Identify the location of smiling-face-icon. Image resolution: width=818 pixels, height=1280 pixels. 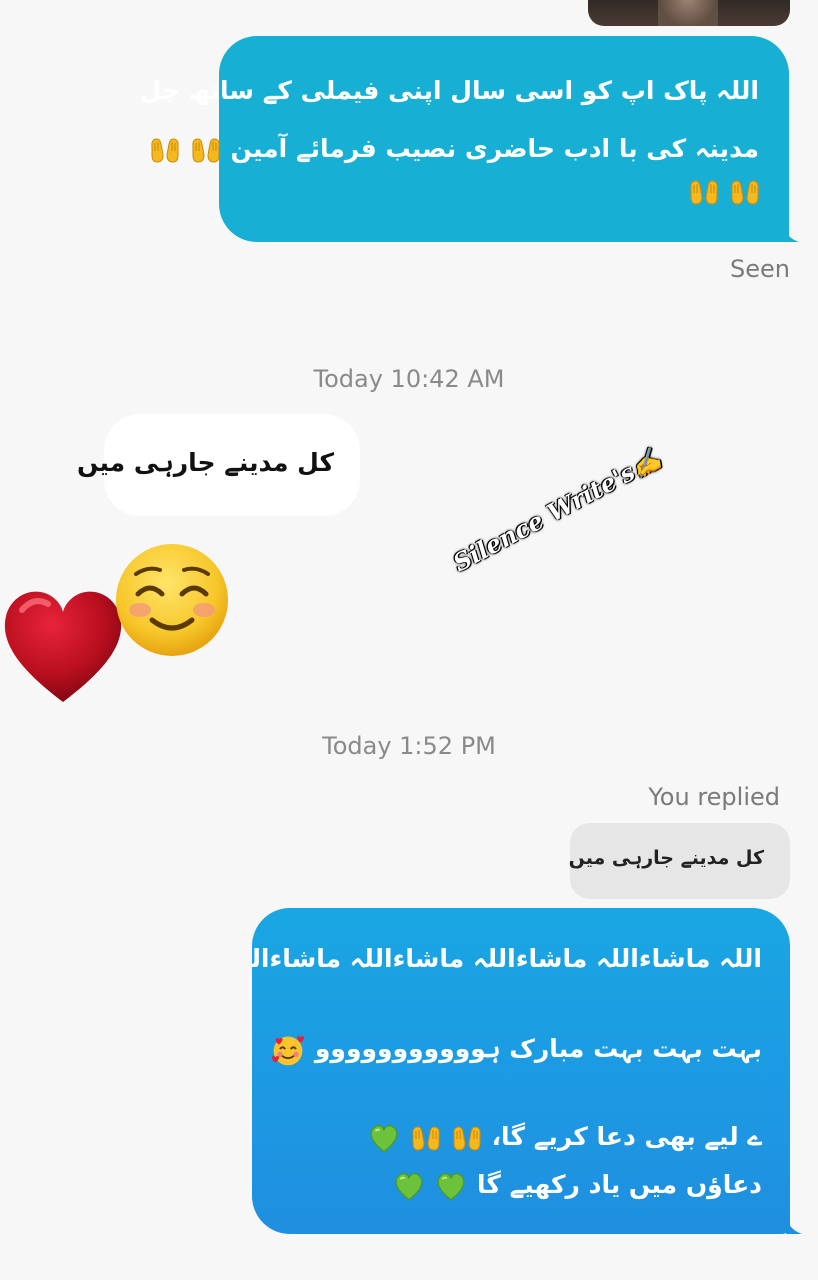
(172, 600).